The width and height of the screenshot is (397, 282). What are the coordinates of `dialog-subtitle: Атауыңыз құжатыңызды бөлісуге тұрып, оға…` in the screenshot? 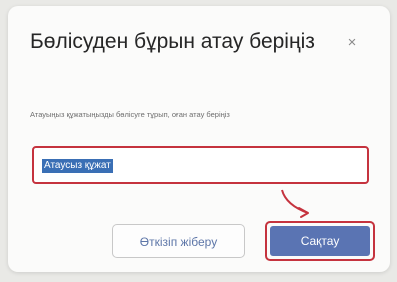 It's located at (130, 114).